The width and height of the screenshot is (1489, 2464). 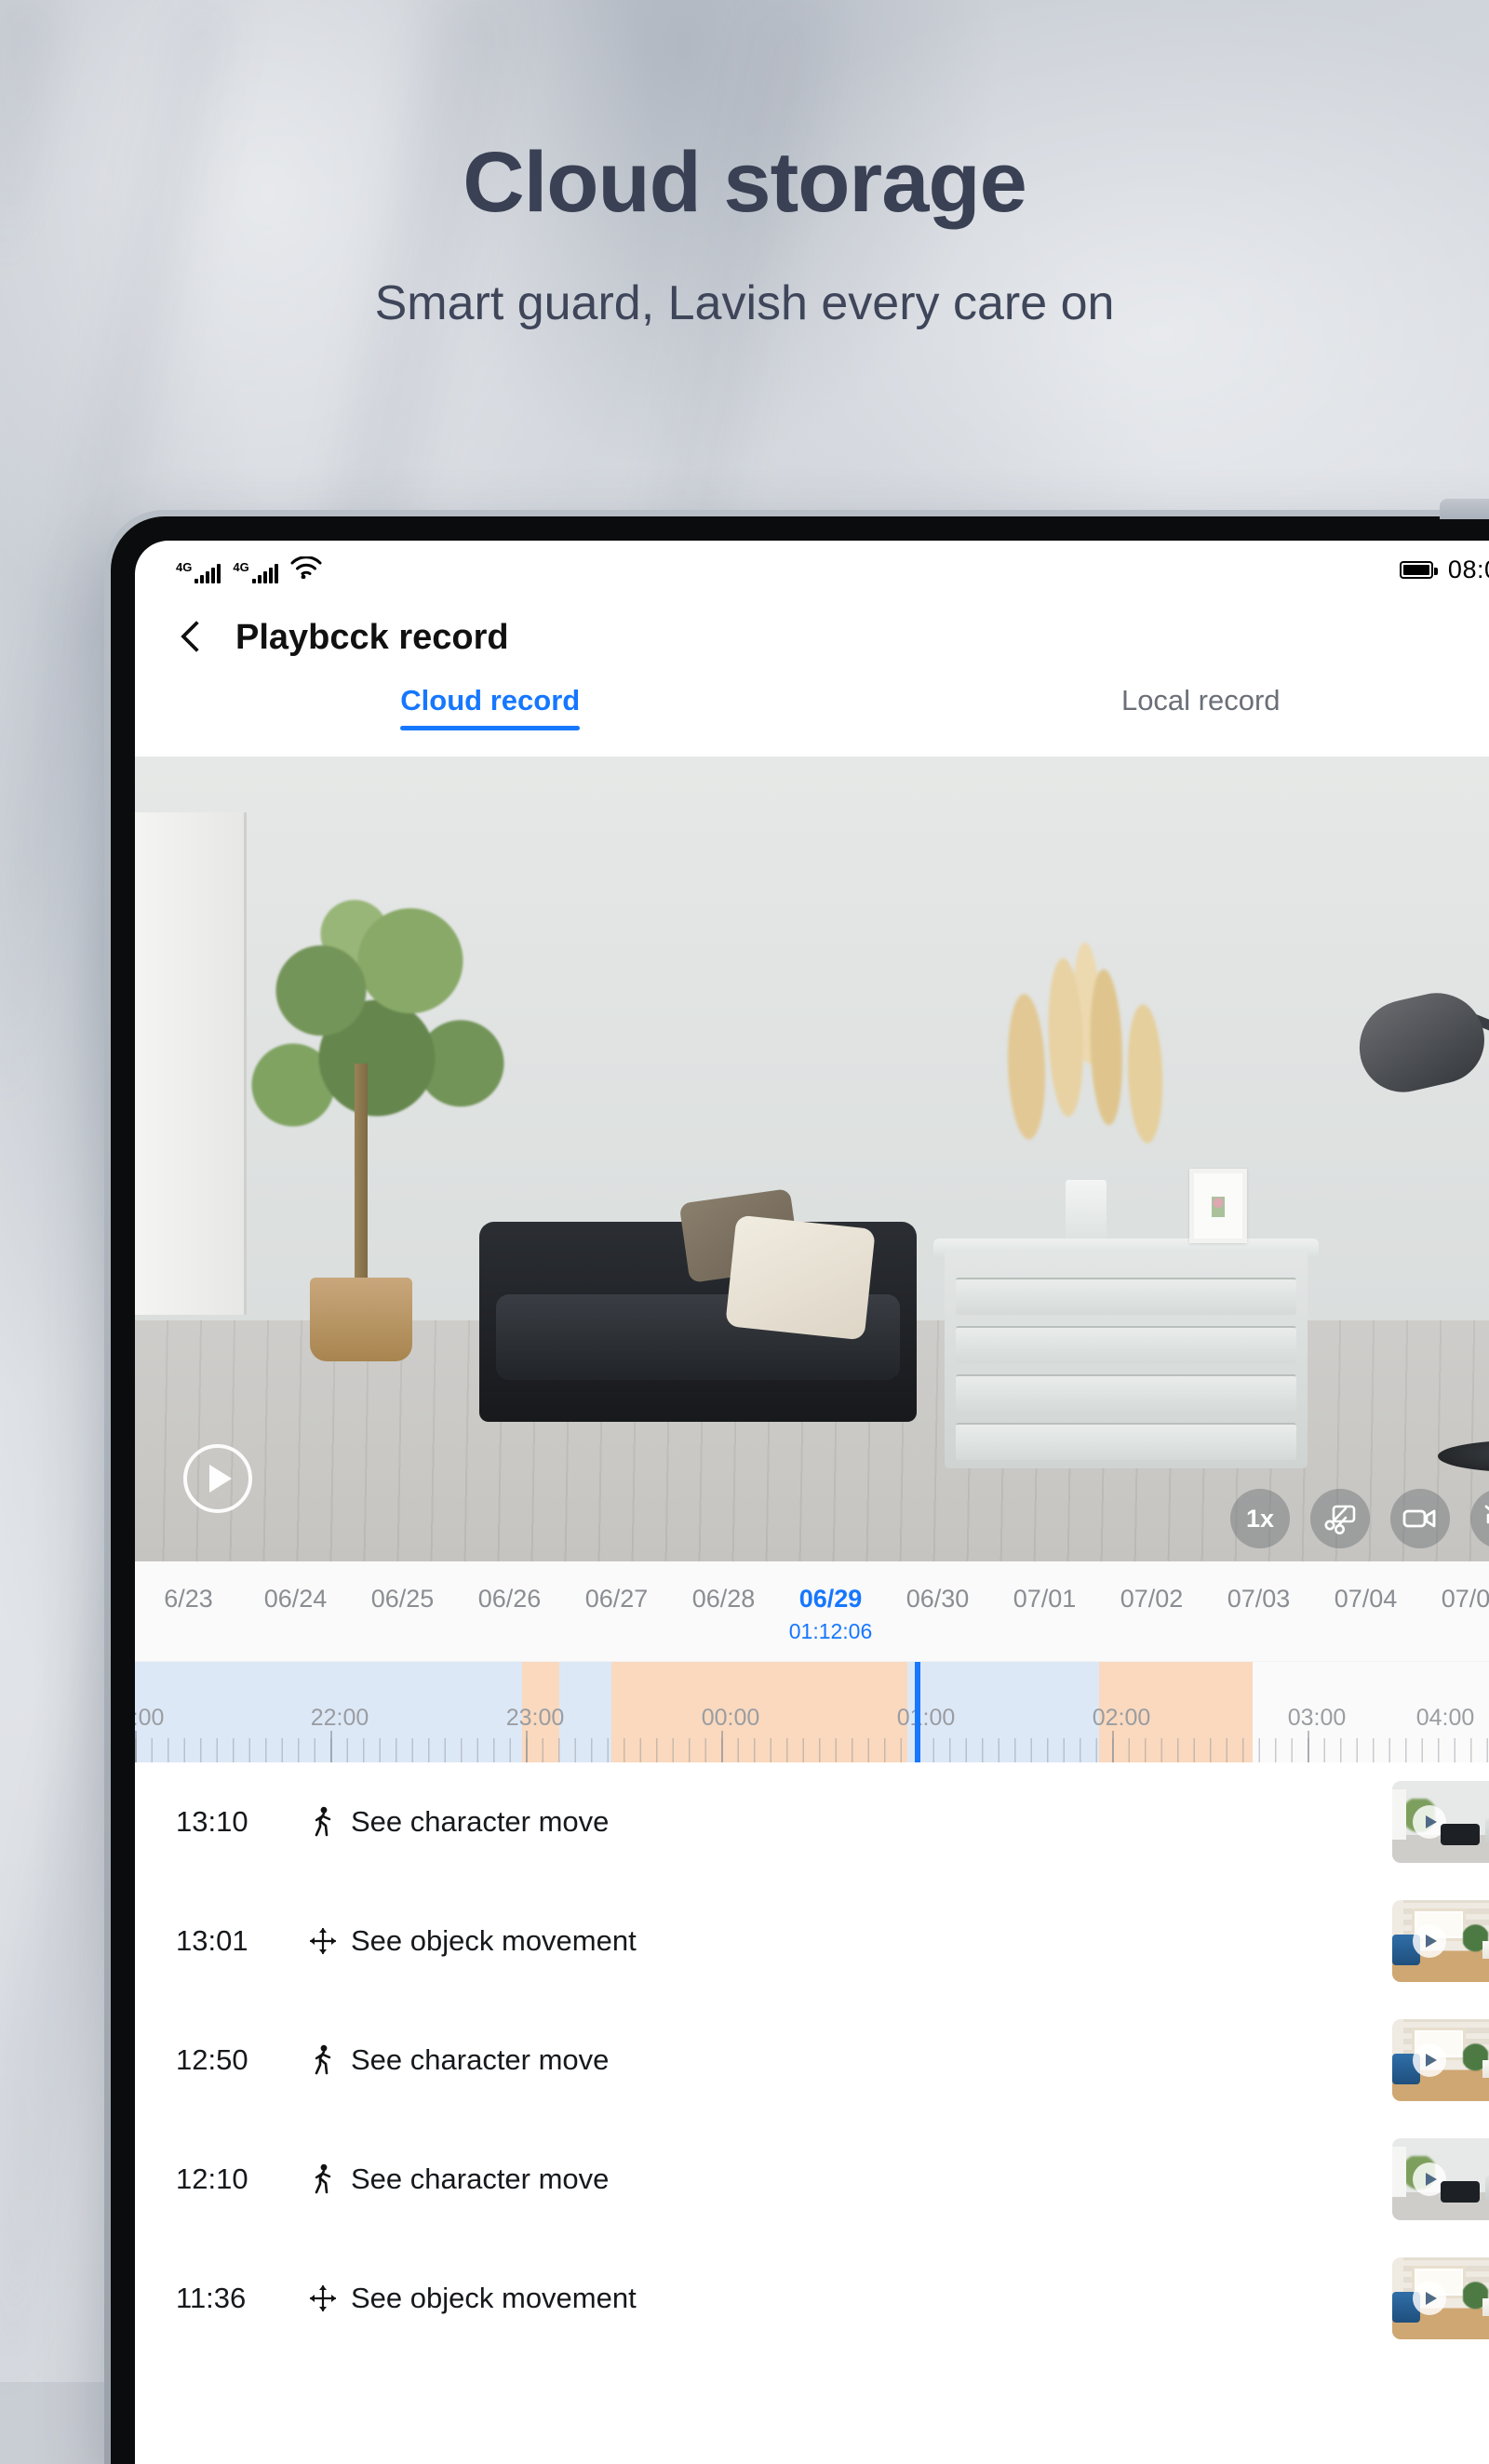 What do you see at coordinates (1340, 1518) in the screenshot?
I see `scissors-clip-icon` at bounding box center [1340, 1518].